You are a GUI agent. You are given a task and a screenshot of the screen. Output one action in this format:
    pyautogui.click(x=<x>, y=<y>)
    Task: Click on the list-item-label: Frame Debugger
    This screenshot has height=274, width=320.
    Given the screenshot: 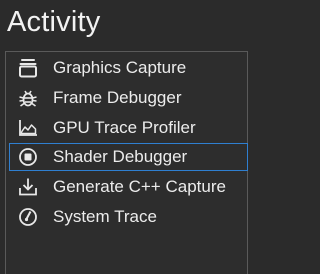 What is the action you would take?
    pyautogui.click(x=117, y=97)
    